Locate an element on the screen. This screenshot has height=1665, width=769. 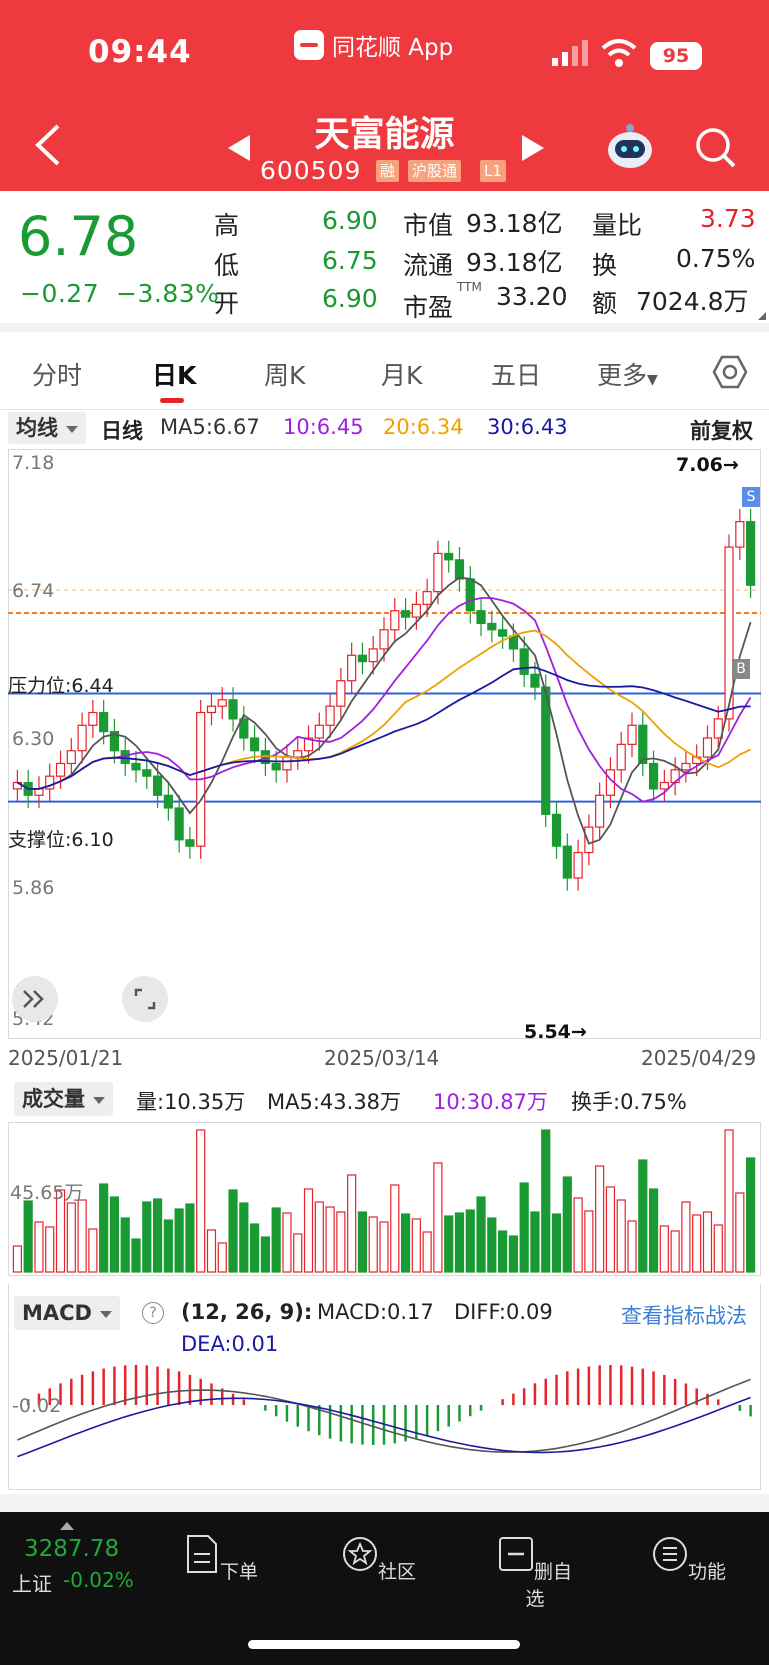
y-axis-label-3: 6.30 is located at coordinates (33, 739).